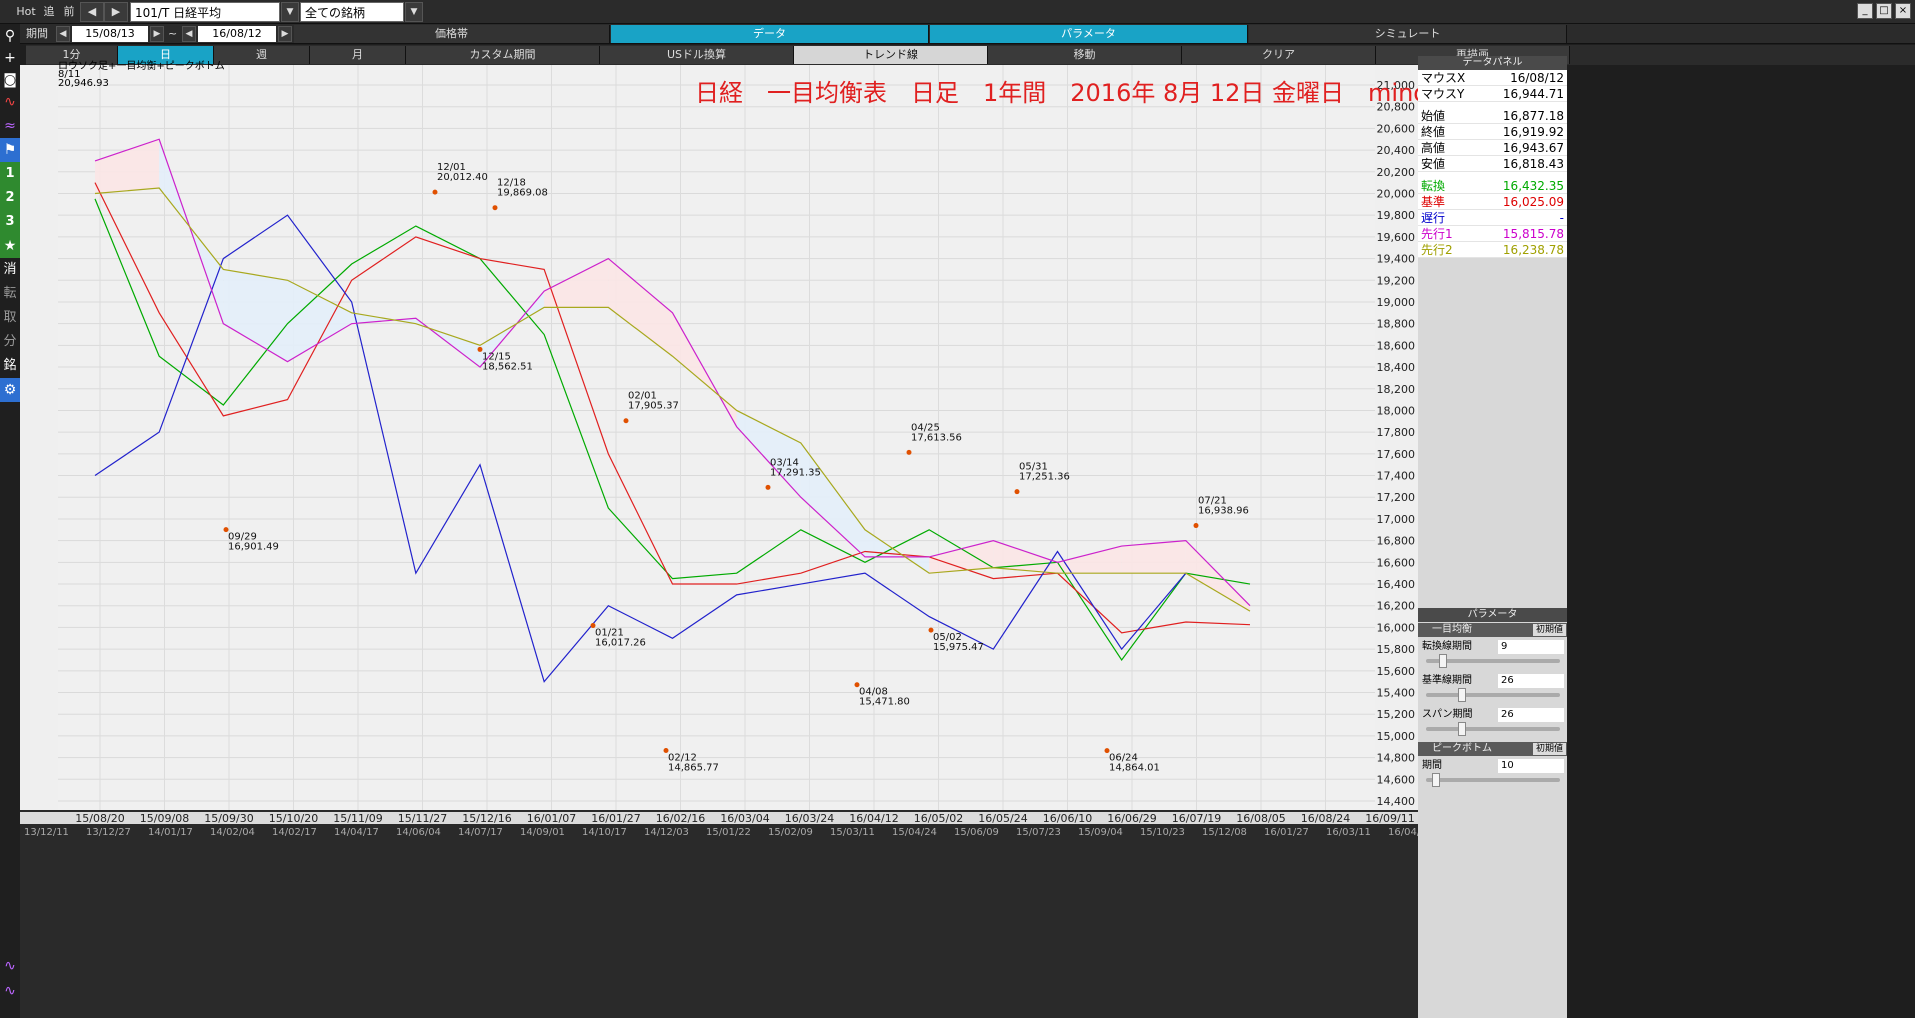  What do you see at coordinates (358, 55) in the screenshot?
I see `tab-monthly: 月` at bounding box center [358, 55].